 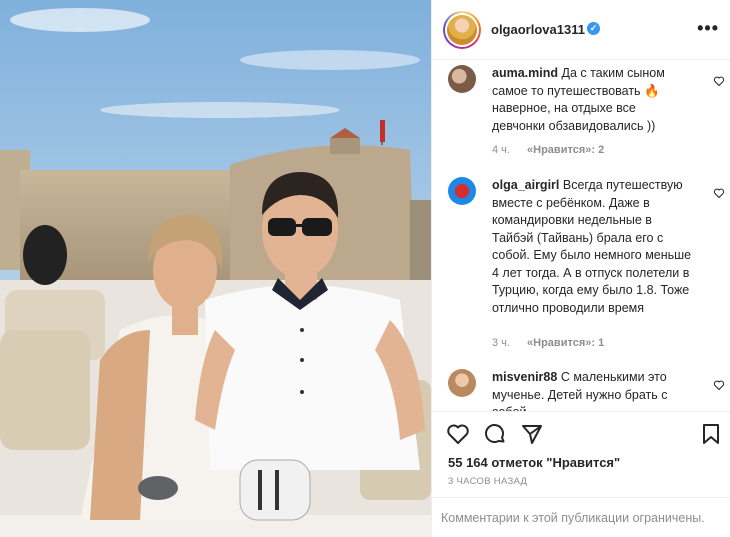 I want to click on comment-username: auma.mind, so click(x=525, y=73).